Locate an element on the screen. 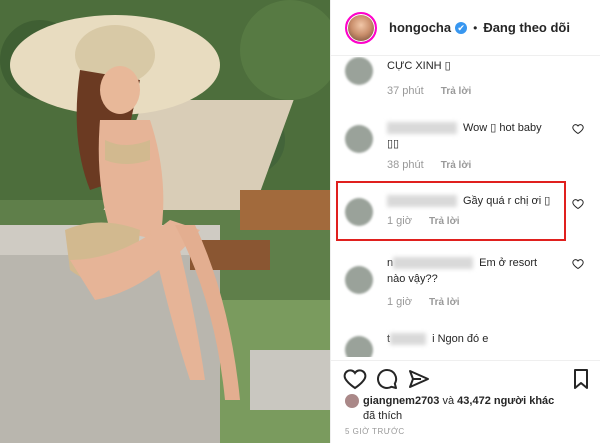  comment-meta: 38 phút Trả lời is located at coordinates (429, 165).